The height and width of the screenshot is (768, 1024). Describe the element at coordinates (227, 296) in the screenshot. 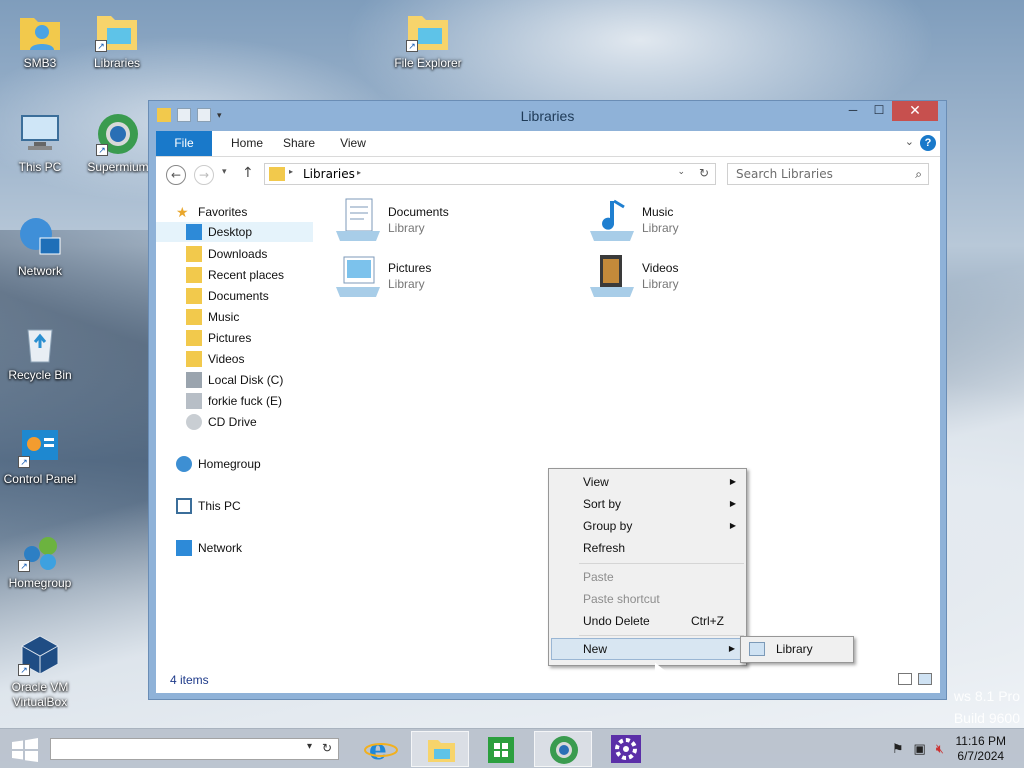

I see `nav-item-documents: Documents` at that location.